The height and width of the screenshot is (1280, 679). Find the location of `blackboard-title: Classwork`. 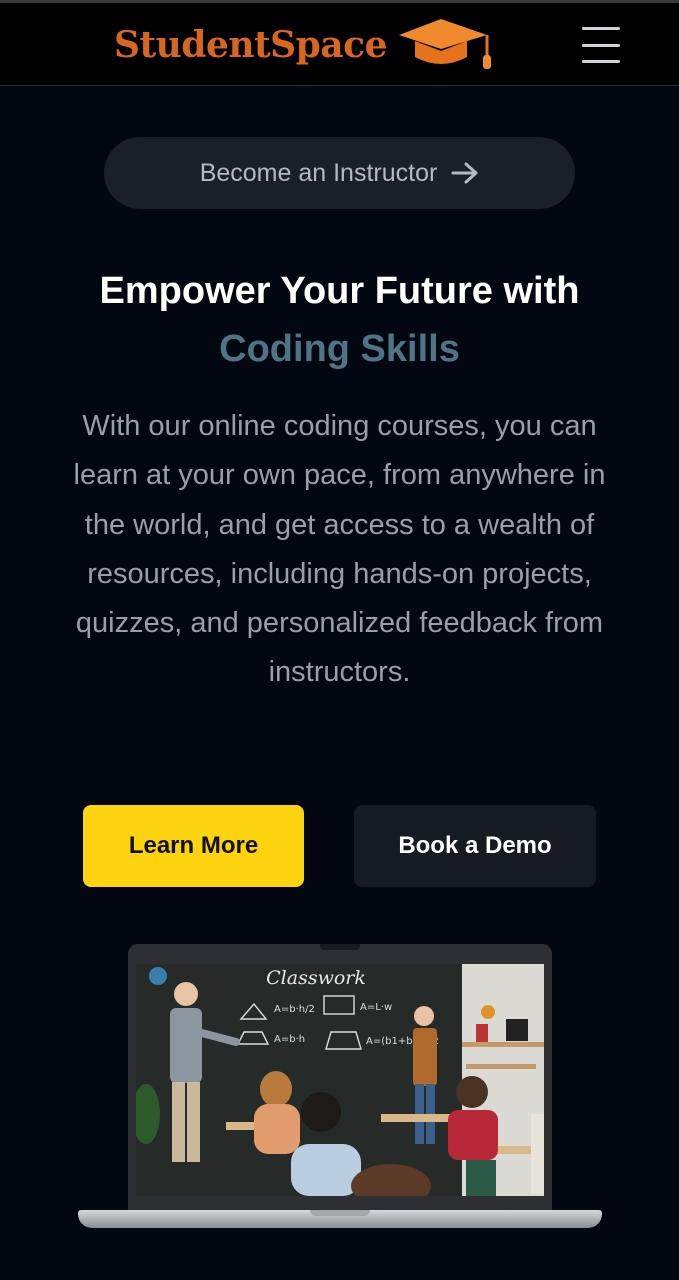

blackboard-title: Classwork is located at coordinates (316, 978).